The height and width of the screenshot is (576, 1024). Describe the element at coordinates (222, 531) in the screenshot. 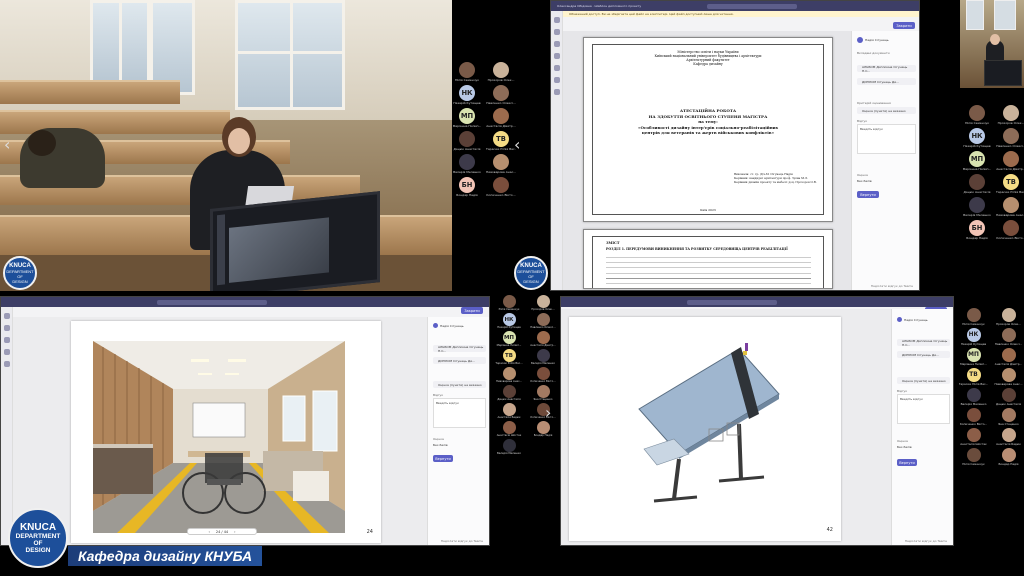

I see `page-navigator: ‹ 24 / 44 ›` at that location.